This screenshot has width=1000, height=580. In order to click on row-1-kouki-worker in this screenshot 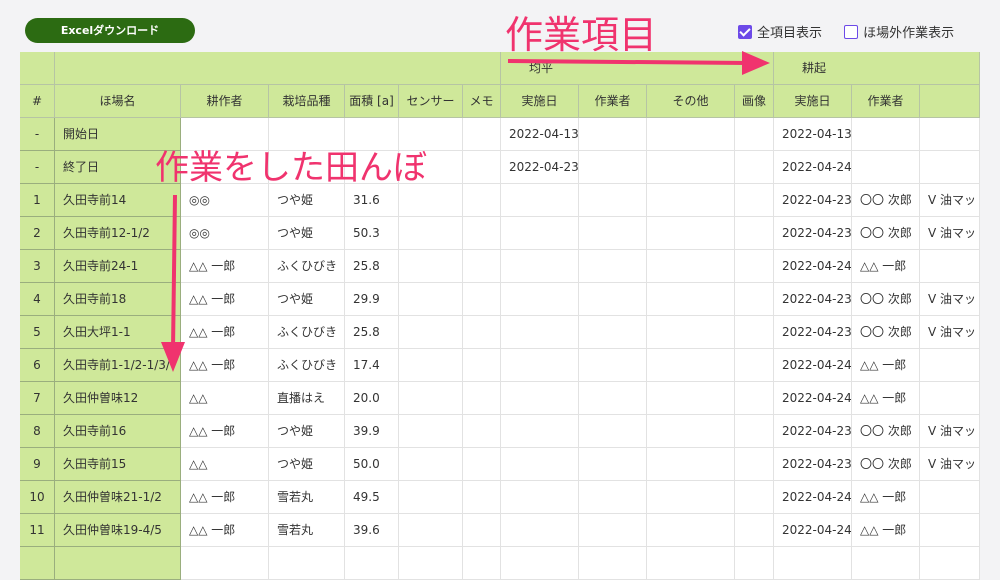, I will do `click(886, 167)`.